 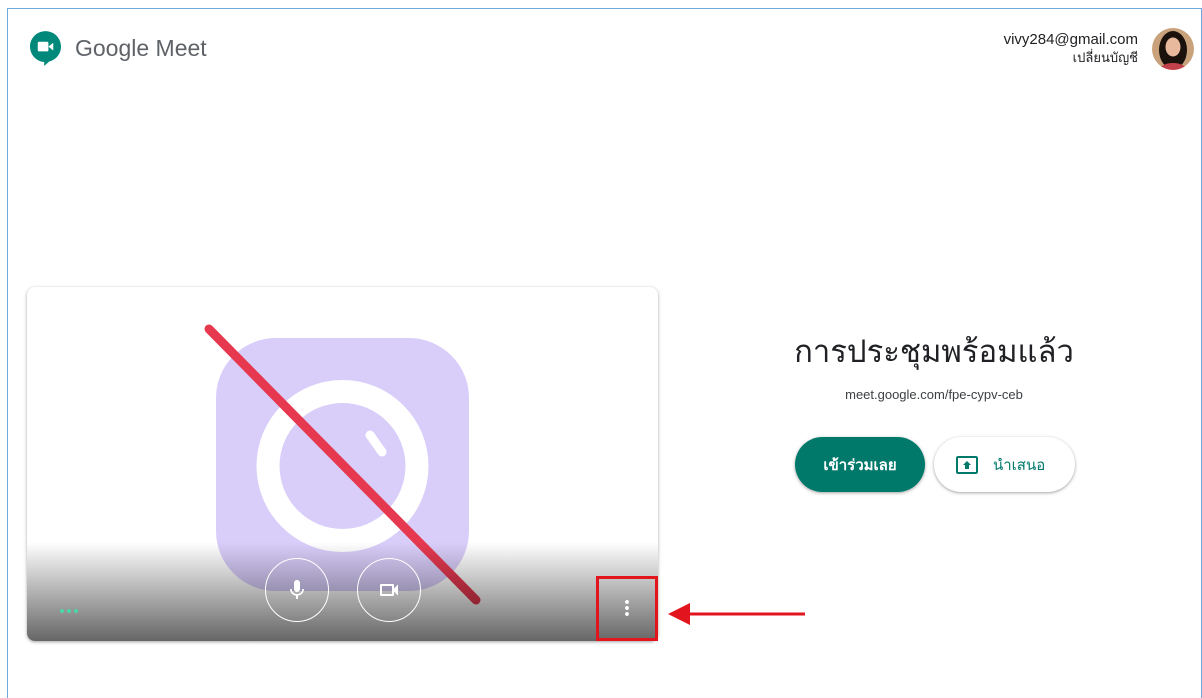 I want to click on avatar, so click(x=1173, y=49).